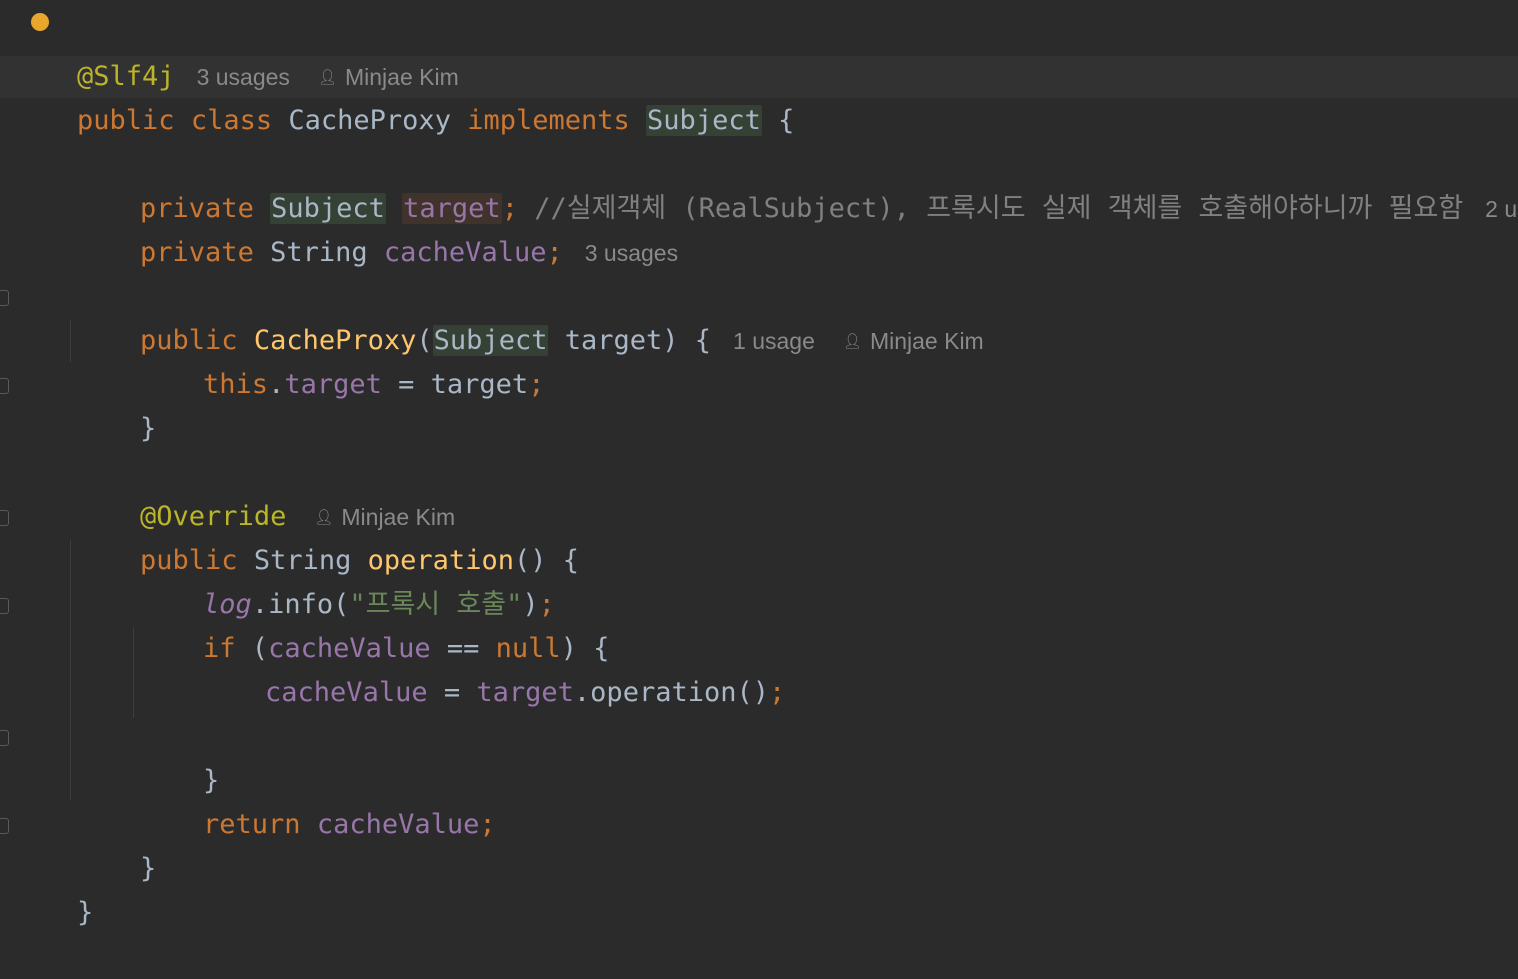  What do you see at coordinates (376, 227) in the screenshot?
I see `code-line-5: private String cacheValue; 3 usages` at bounding box center [376, 227].